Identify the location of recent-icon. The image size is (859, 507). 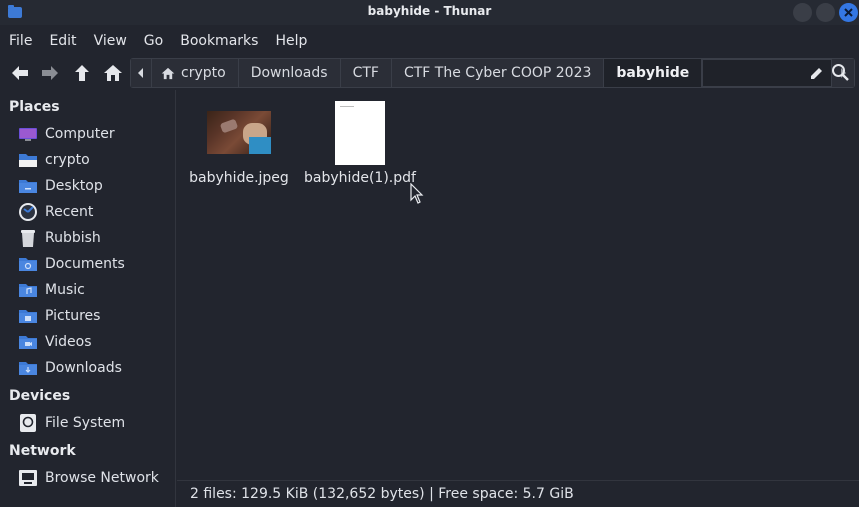
(28, 212).